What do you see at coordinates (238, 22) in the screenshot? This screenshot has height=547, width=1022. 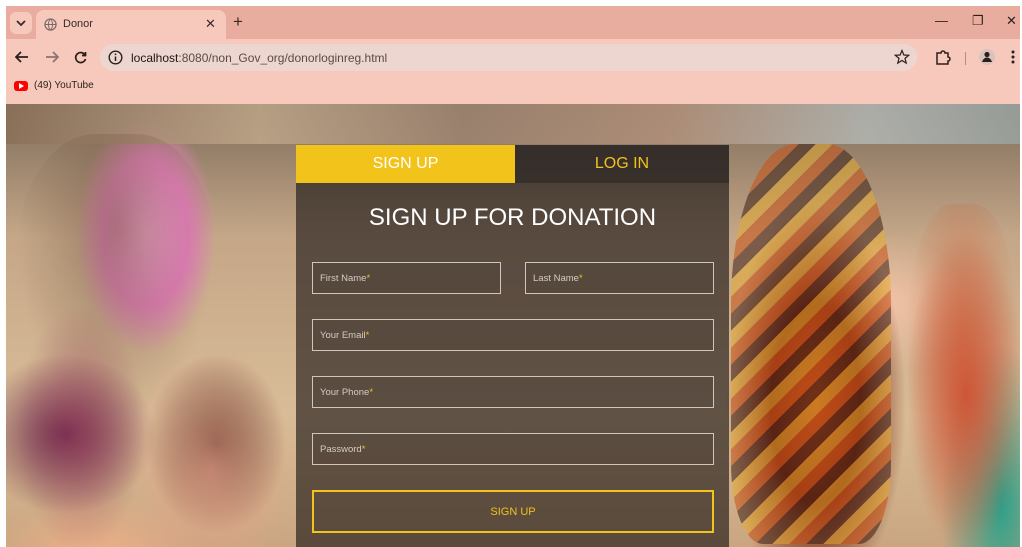 I see `new-tab-button: +` at bounding box center [238, 22].